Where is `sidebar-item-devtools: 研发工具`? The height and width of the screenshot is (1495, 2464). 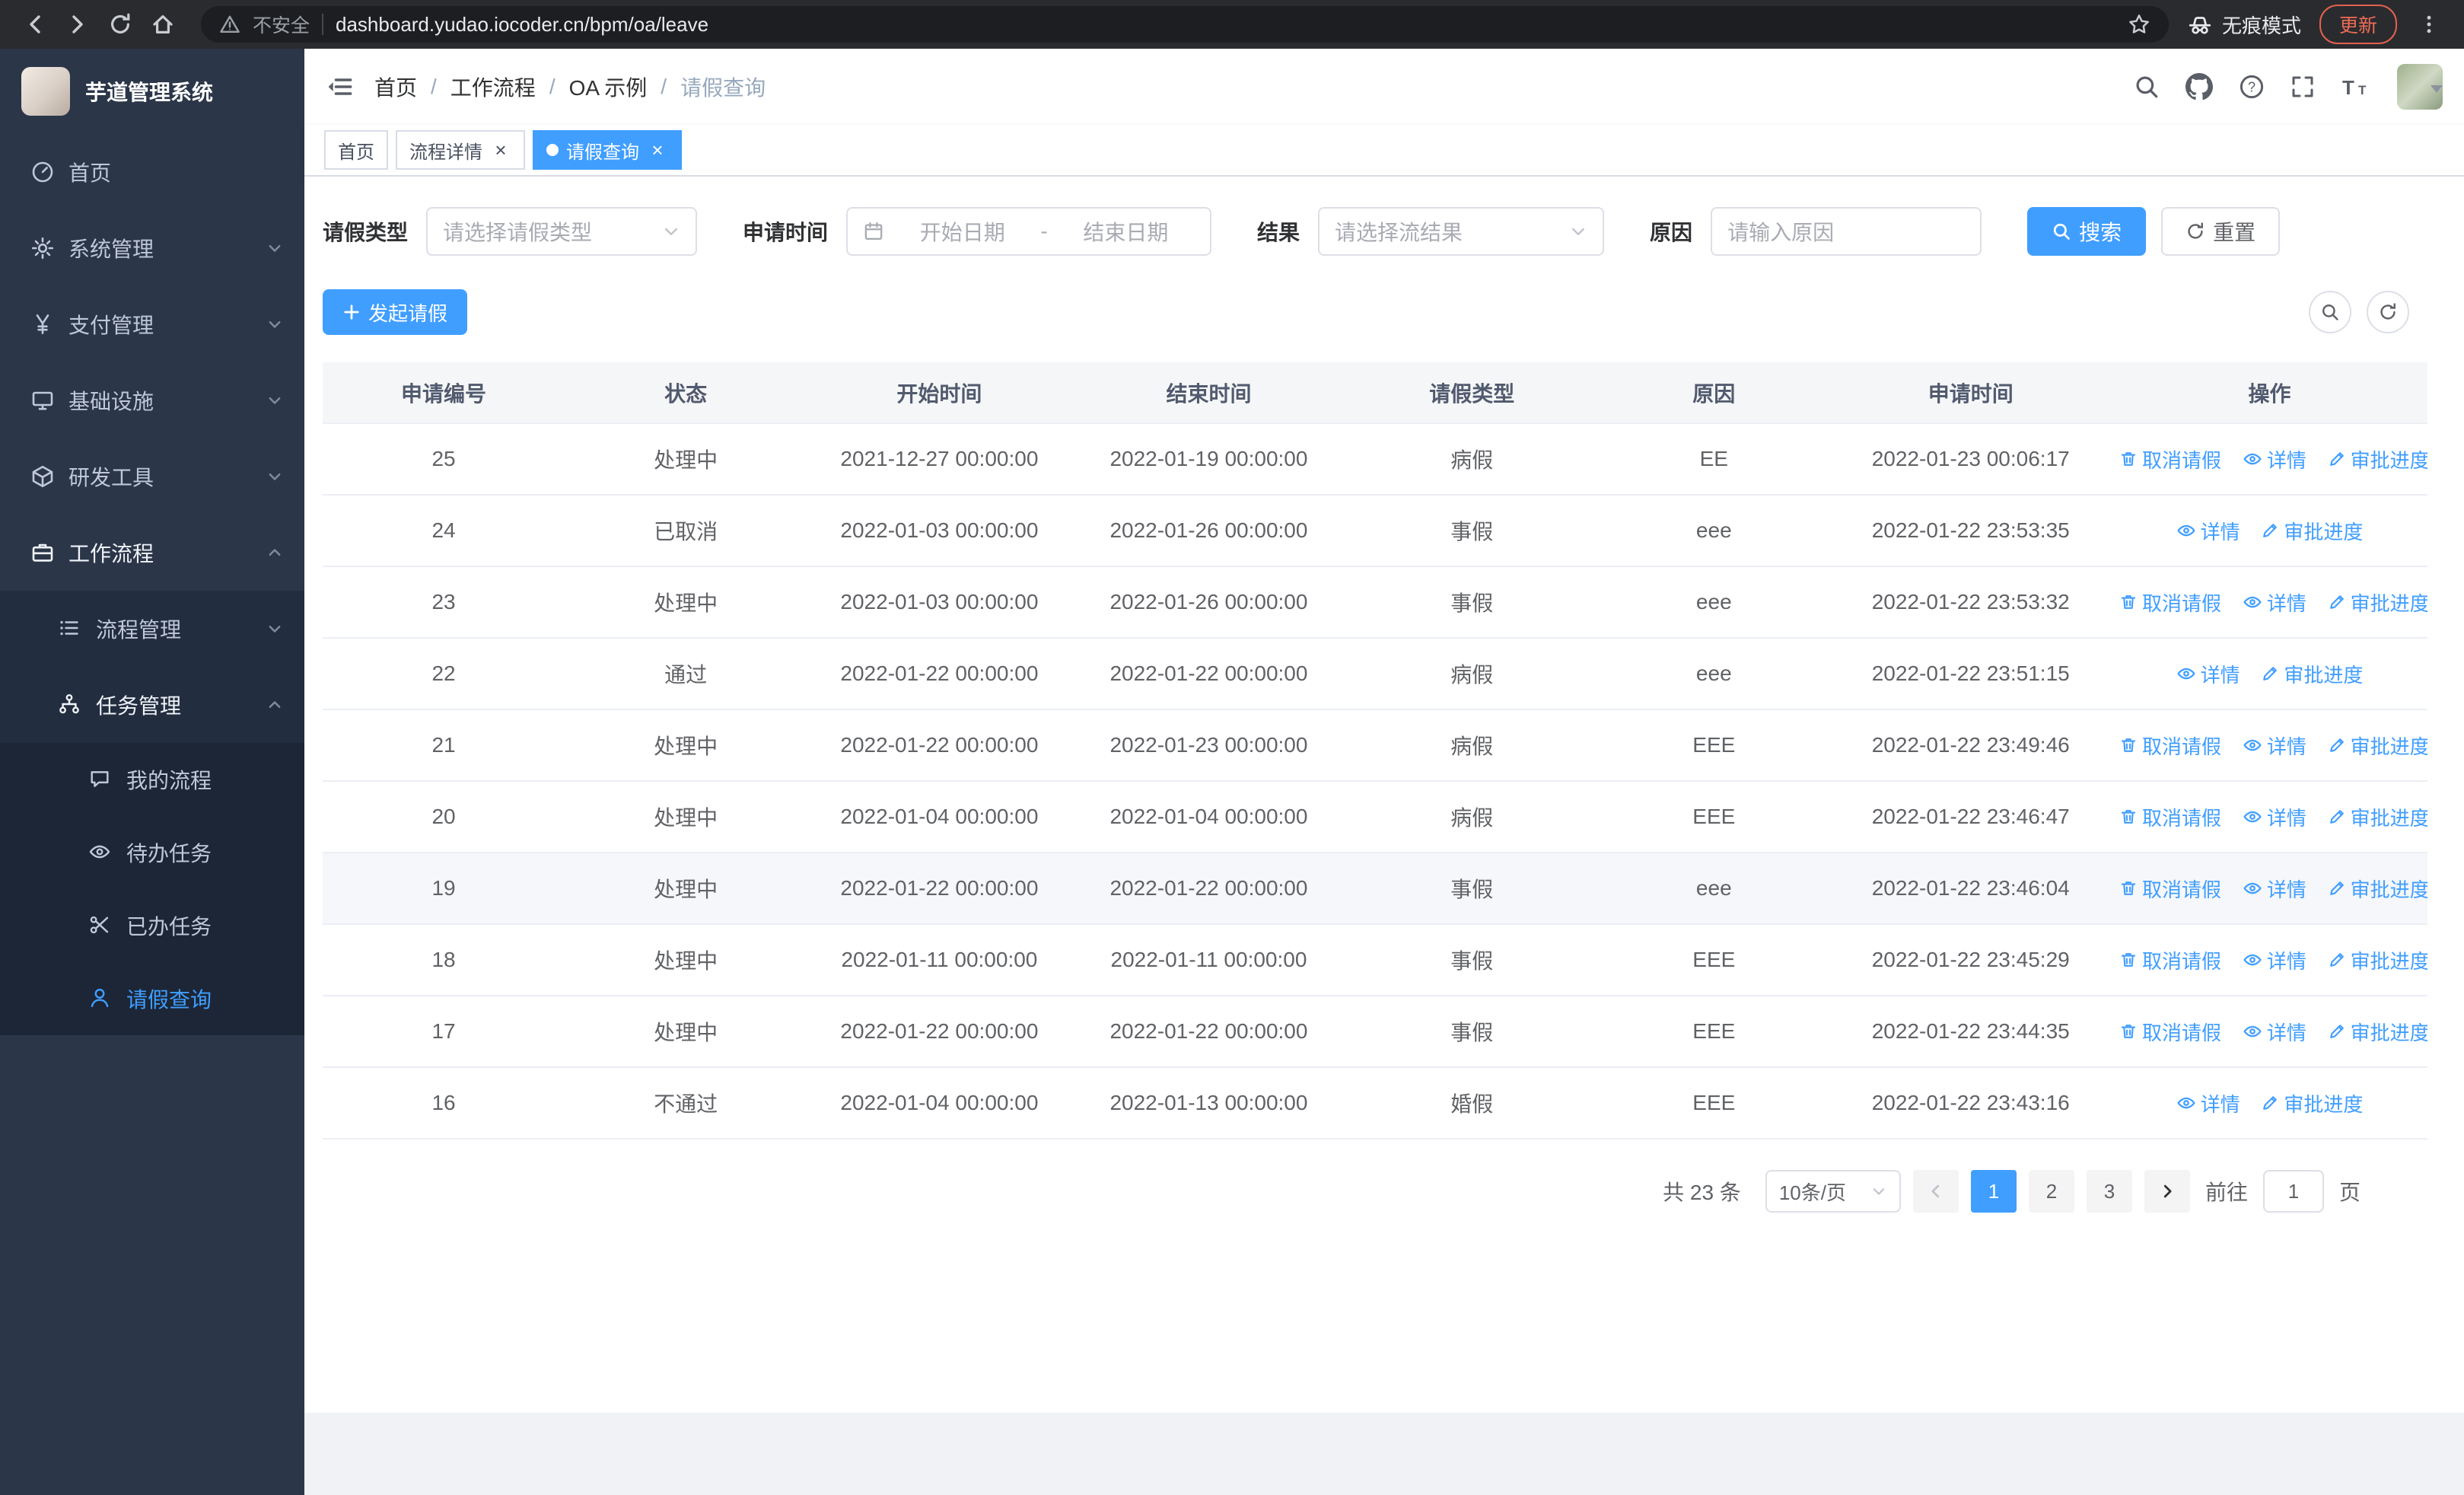 sidebar-item-devtools: 研发工具 is located at coordinates (152, 477).